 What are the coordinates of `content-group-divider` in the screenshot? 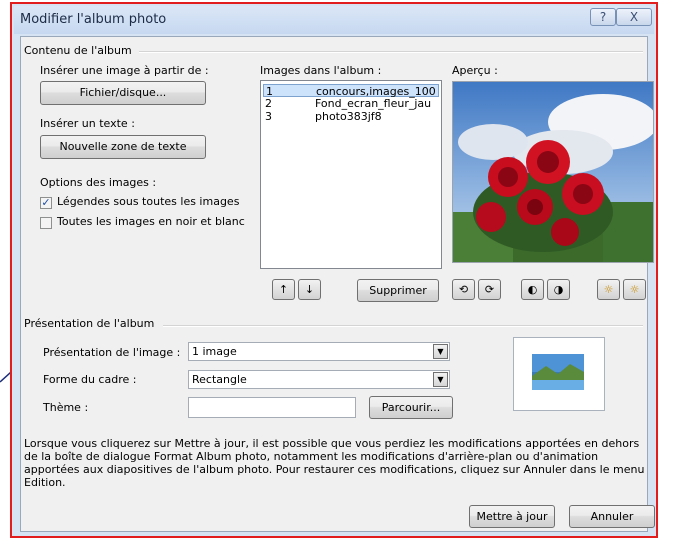 It's located at (391, 52).